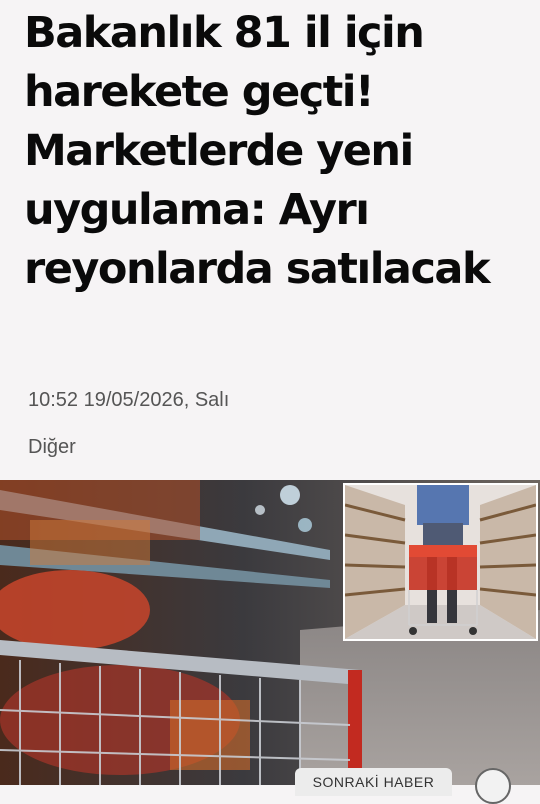  What do you see at coordinates (493, 786) in the screenshot?
I see `circle-arrow-icon` at bounding box center [493, 786].